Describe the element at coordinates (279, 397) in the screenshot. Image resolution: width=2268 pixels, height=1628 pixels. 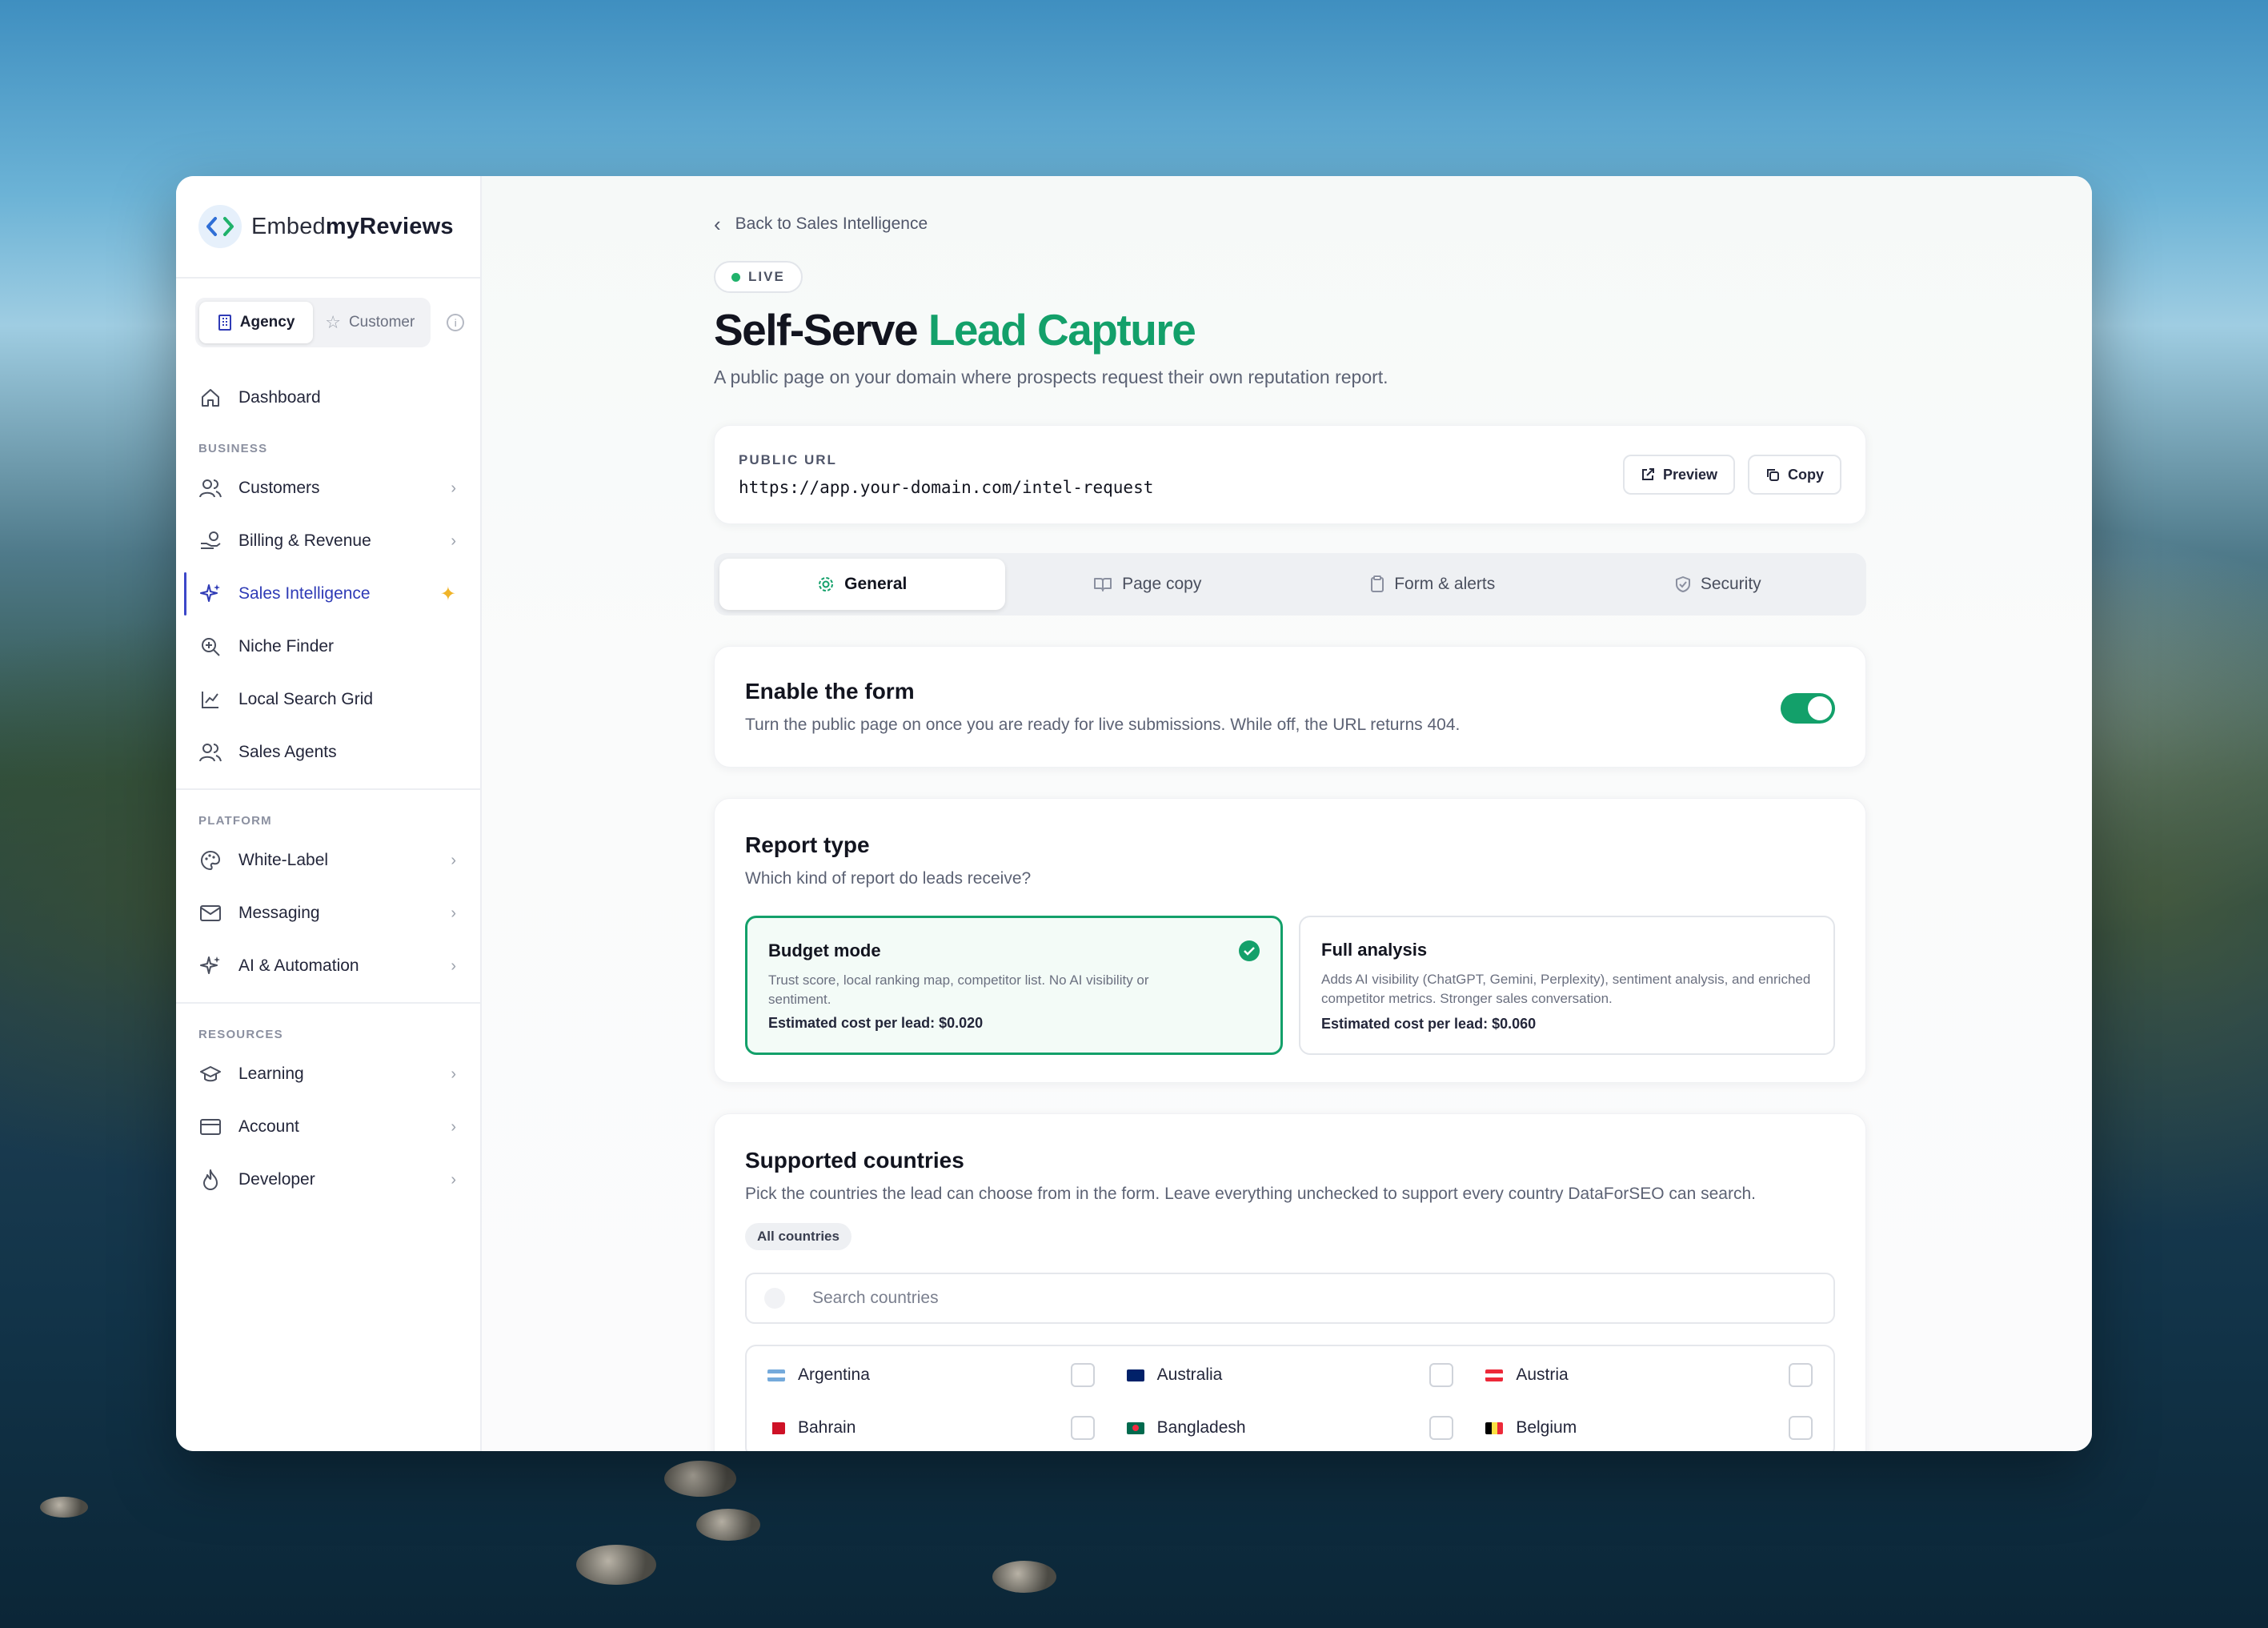
I see `sidebar-item-label: Dashboard` at that location.